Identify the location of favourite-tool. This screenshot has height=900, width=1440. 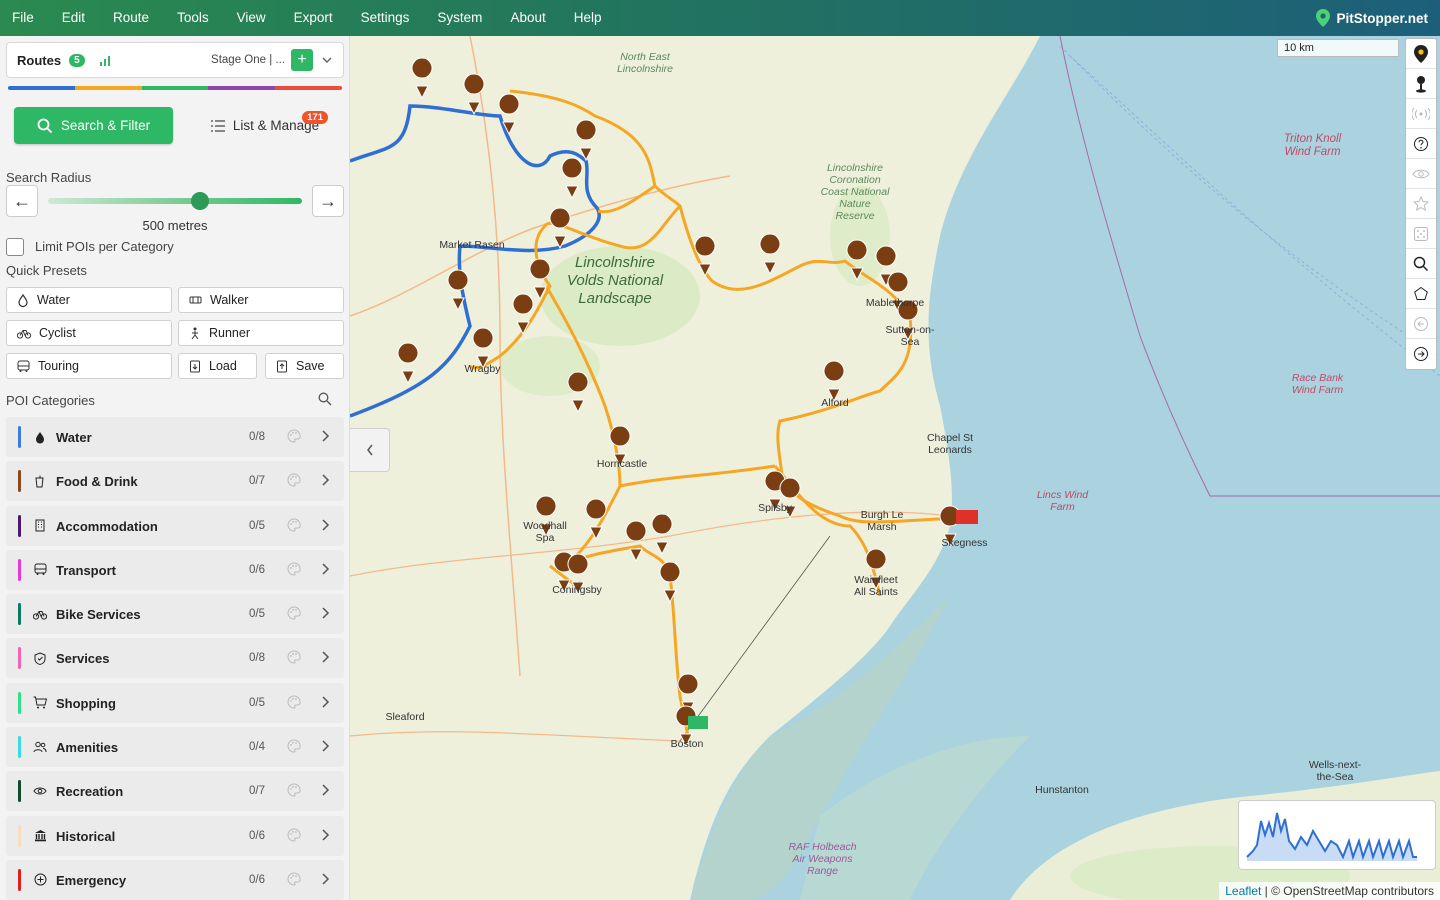
(1421, 204).